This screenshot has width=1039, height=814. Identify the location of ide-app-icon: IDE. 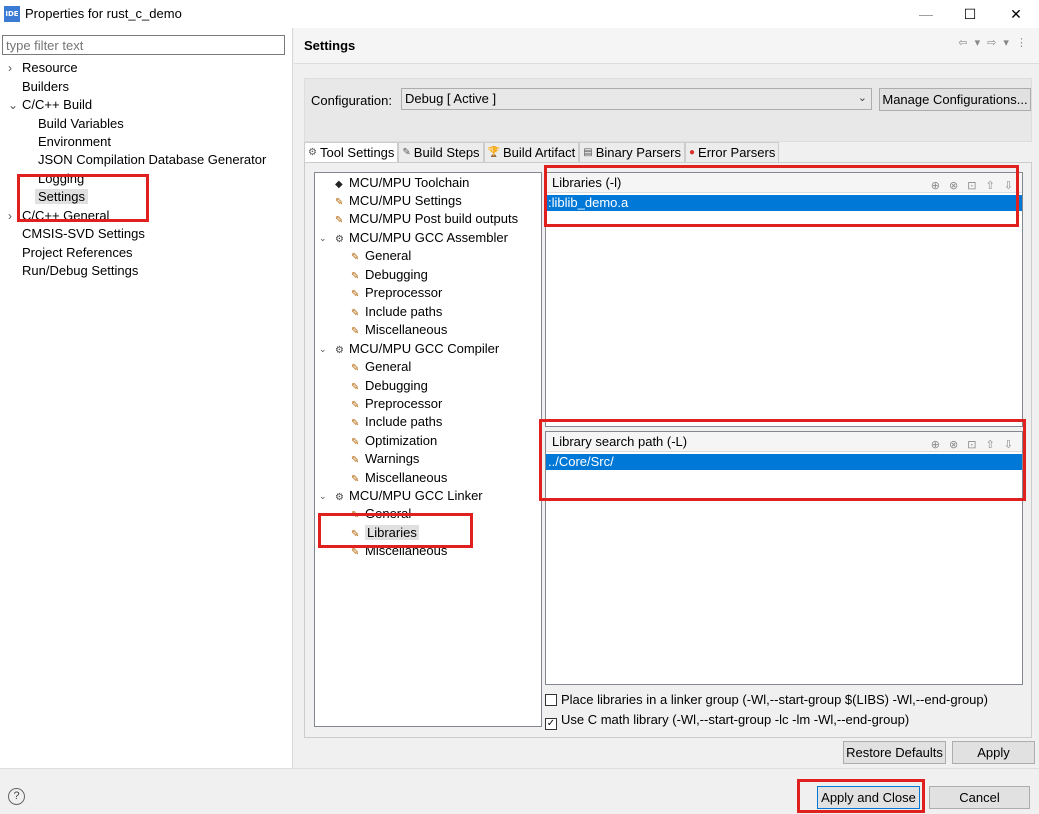
(12, 14).